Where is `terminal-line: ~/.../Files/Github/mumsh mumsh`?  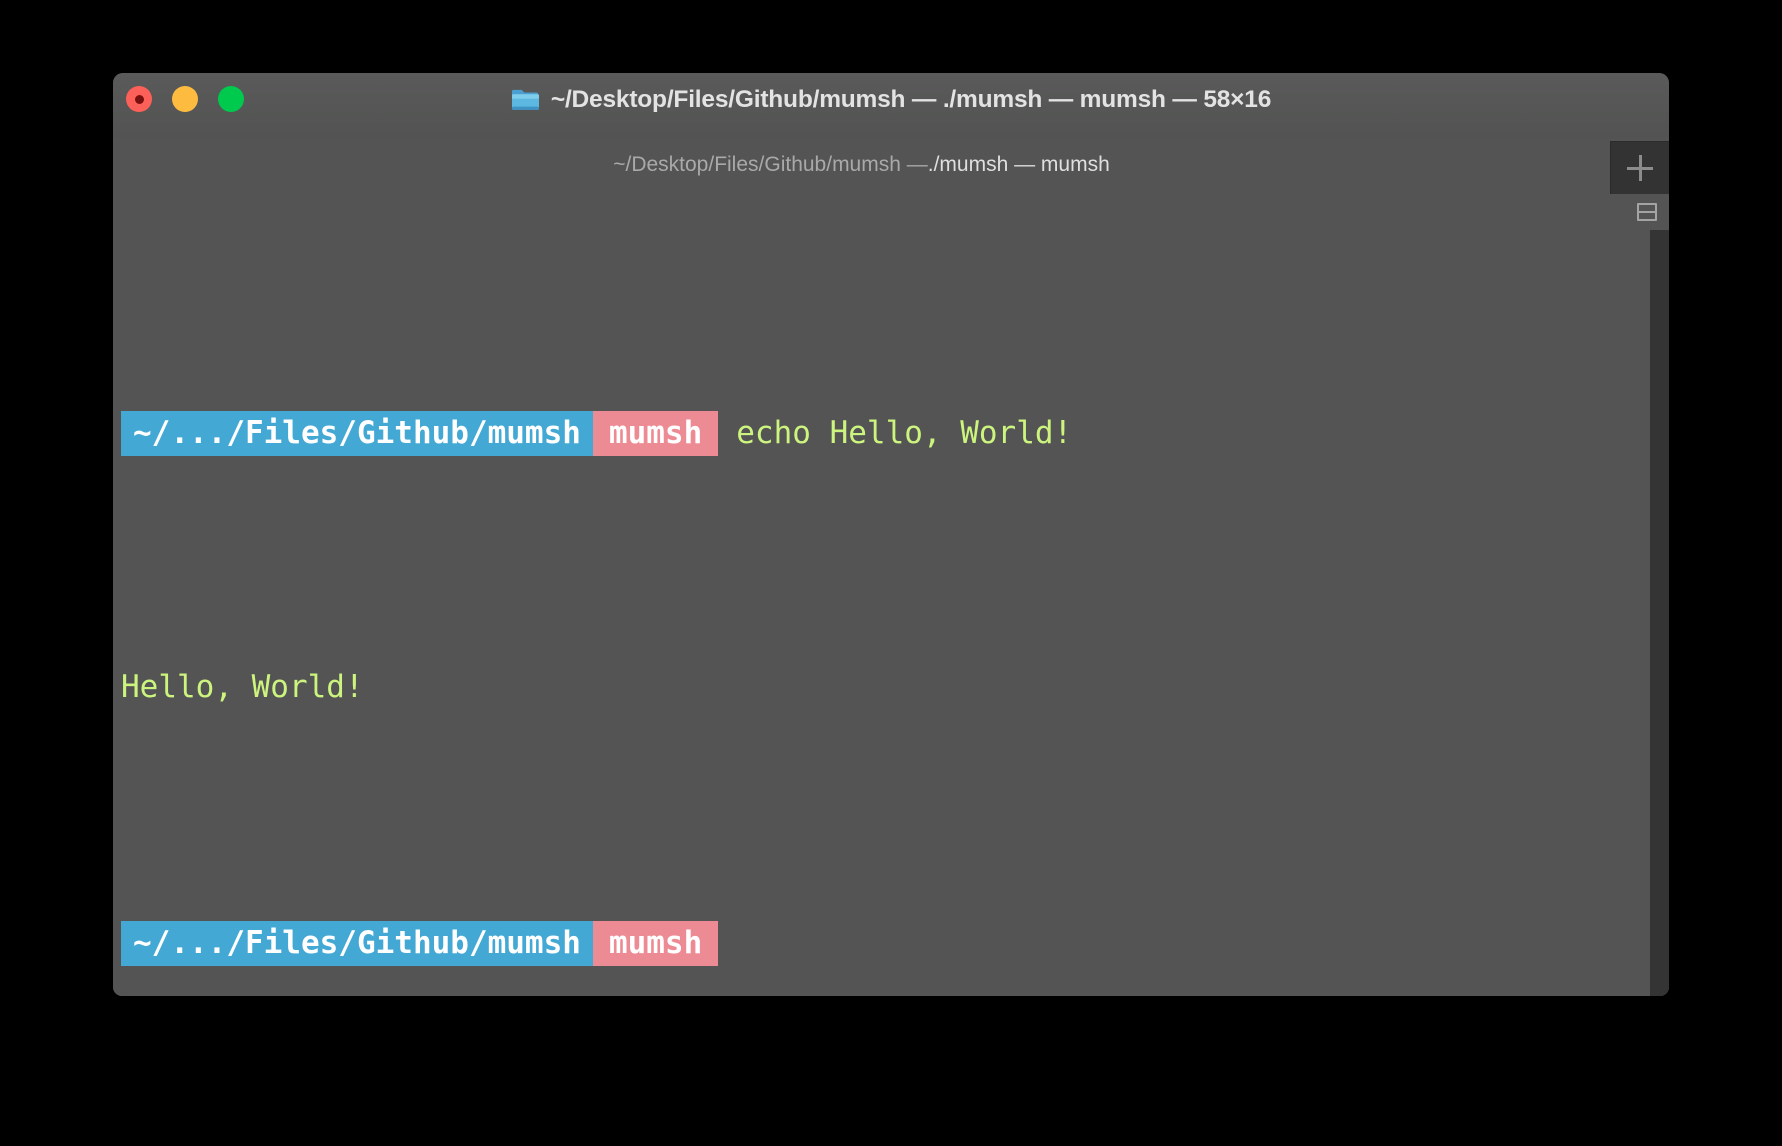
terminal-line: ~/.../Files/Github/mumsh mumsh is located at coordinates (895, 942).